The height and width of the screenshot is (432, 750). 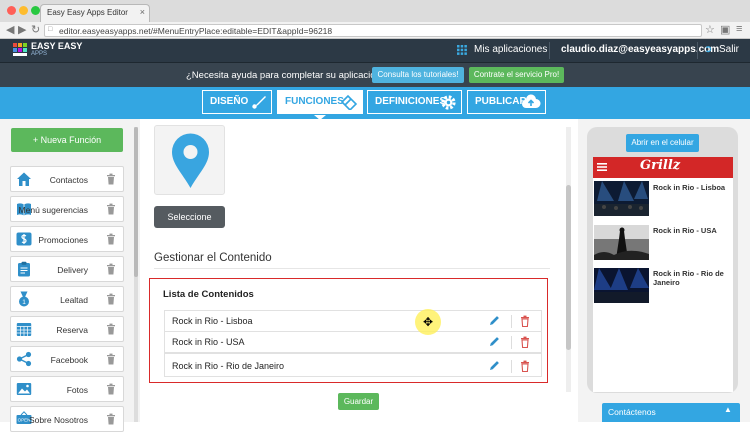 What do you see at coordinates (35, 10) in the screenshot?
I see `maximize-window-icon` at bounding box center [35, 10].